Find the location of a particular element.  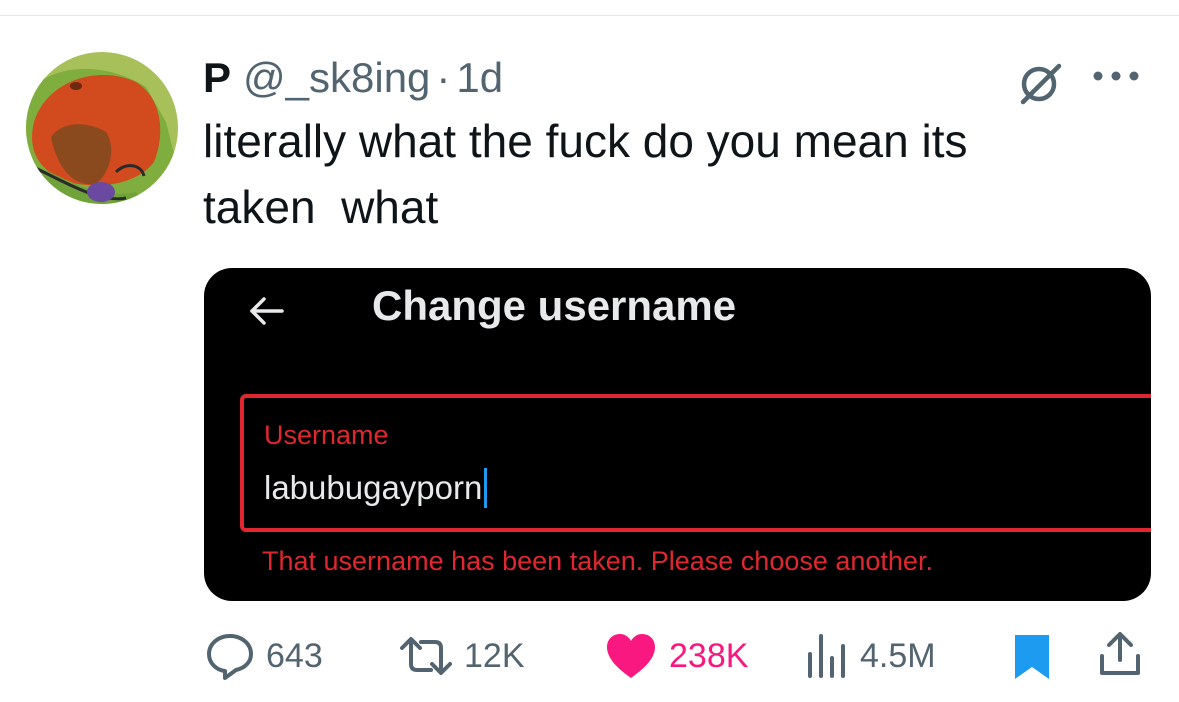

like-count: 238K is located at coordinates (709, 655).